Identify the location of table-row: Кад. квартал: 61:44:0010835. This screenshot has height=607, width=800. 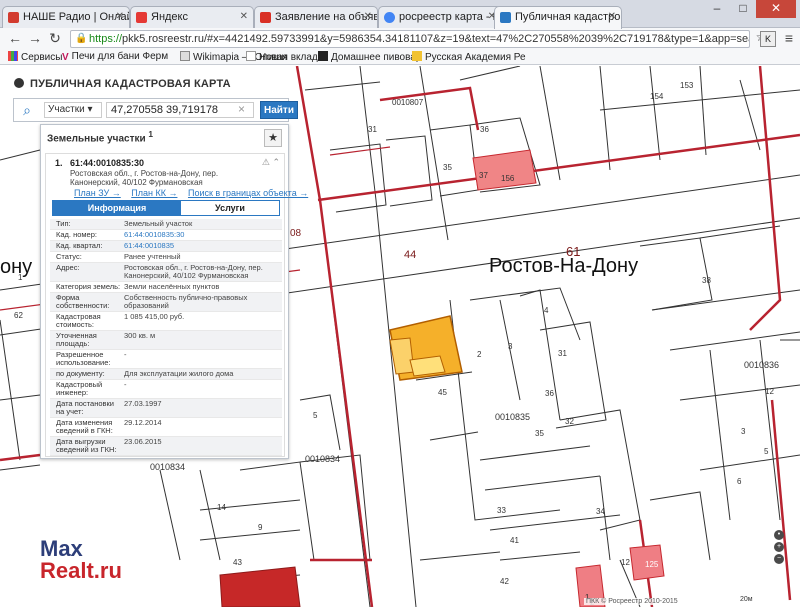
(166, 246).